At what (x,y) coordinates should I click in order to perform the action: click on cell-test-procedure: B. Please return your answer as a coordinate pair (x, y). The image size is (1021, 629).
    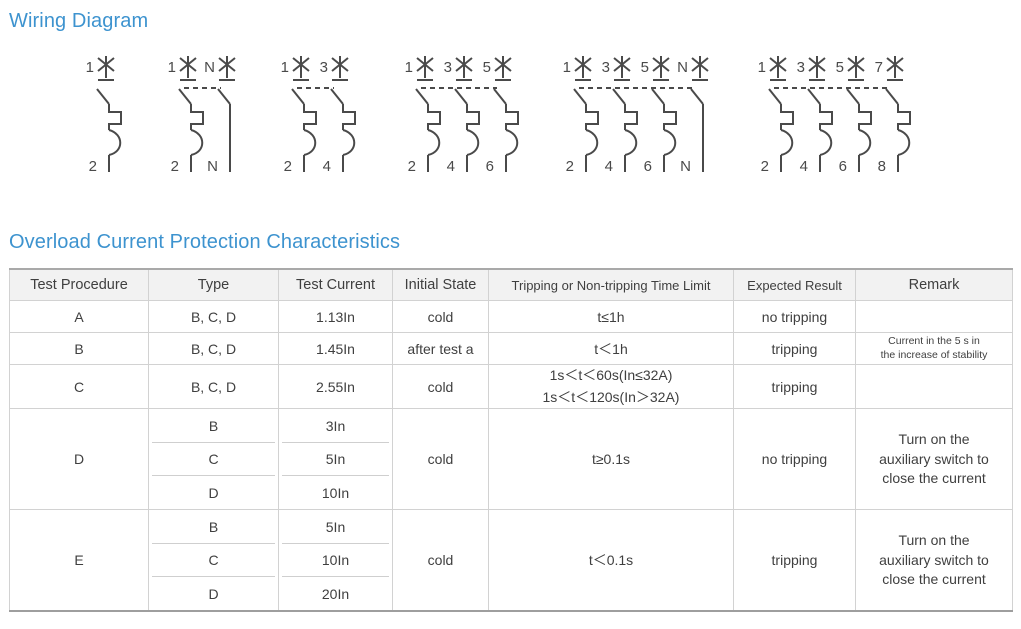
    Looking at the image, I should click on (79, 348).